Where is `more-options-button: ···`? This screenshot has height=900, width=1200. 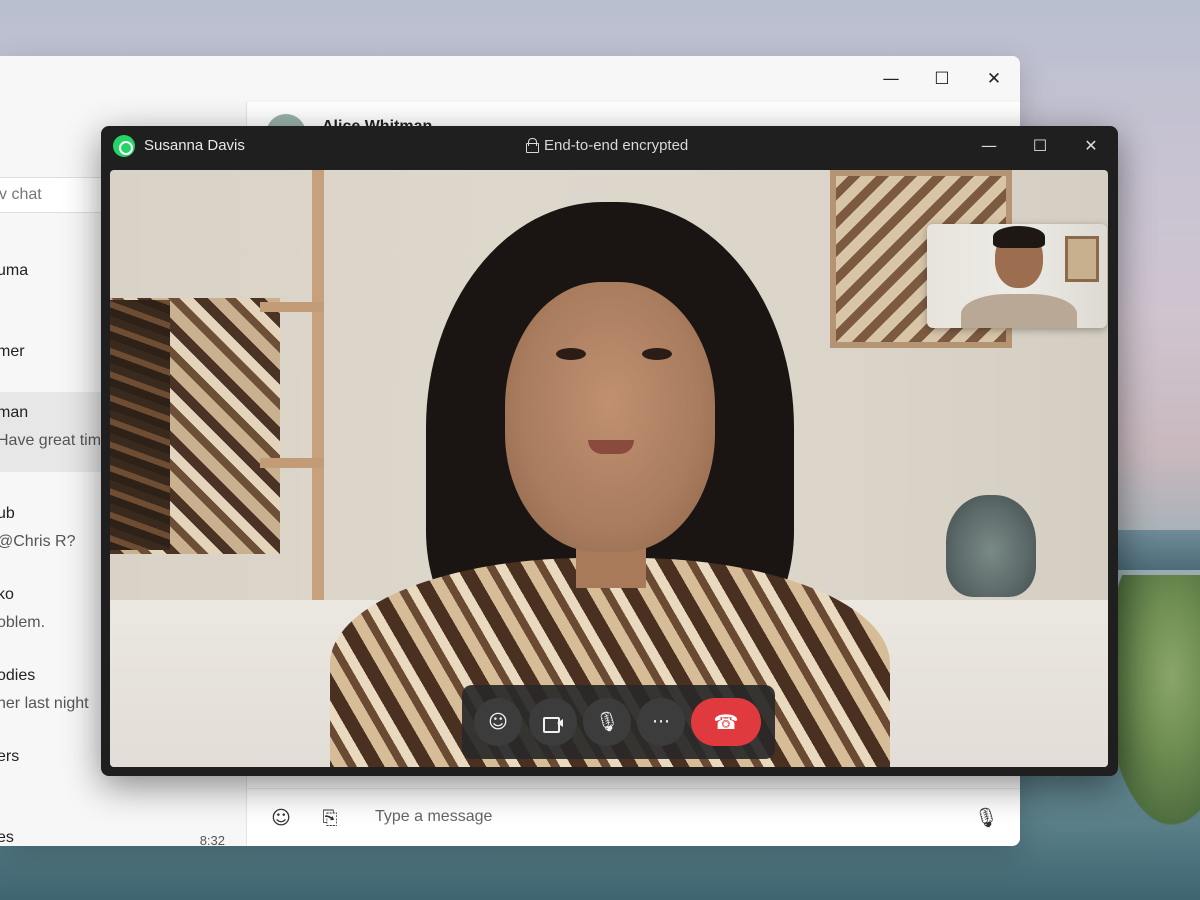 more-options-button: ··· is located at coordinates (661, 722).